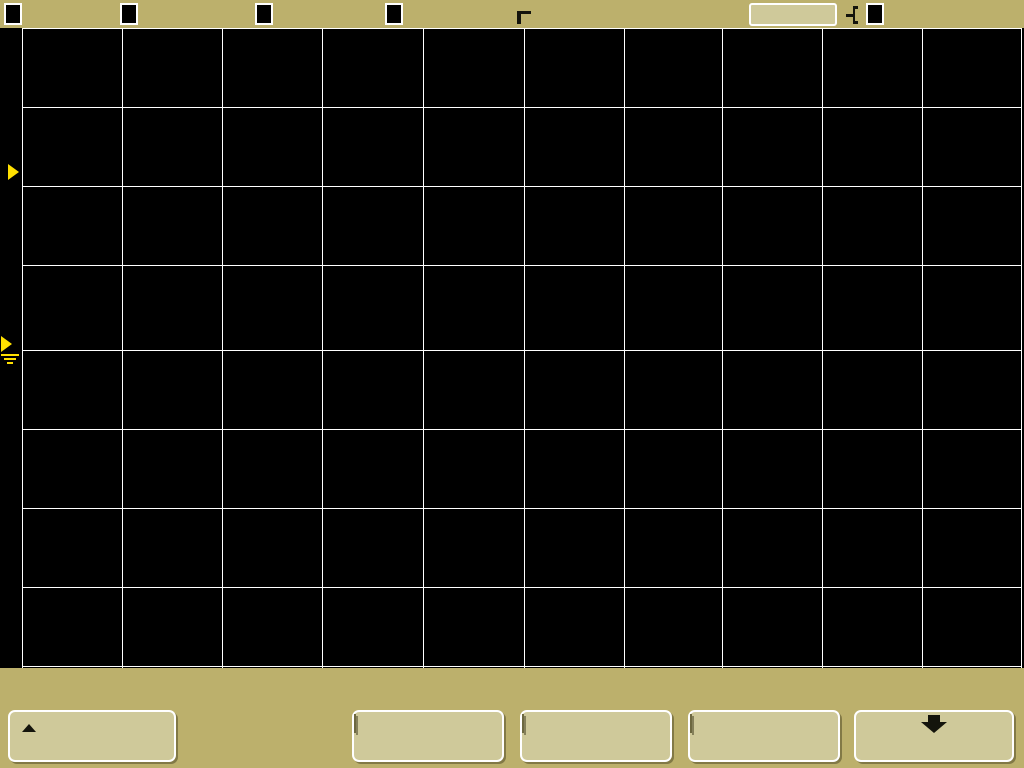 This screenshot has height=768, width=1024. What do you see at coordinates (524, 18) in the screenshot?
I see `trigger-position-icon` at bounding box center [524, 18].